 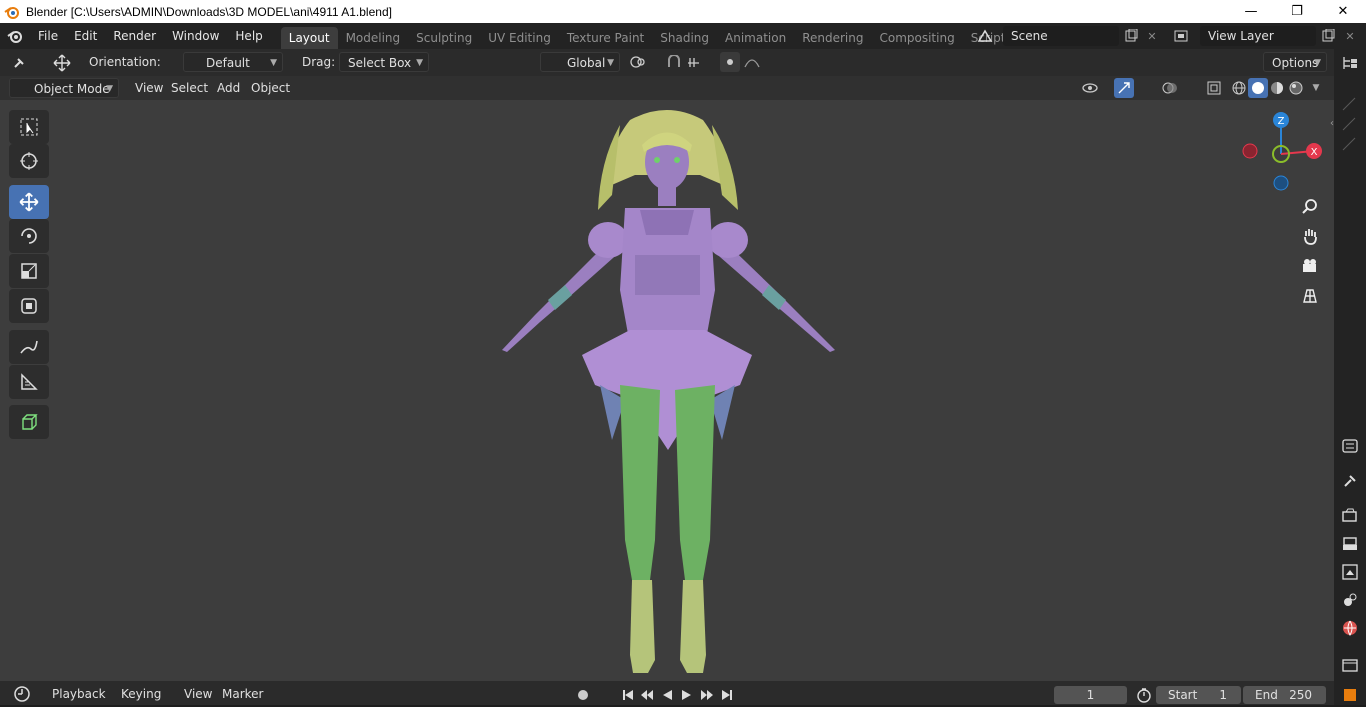 I want to click on view-layer-properties-icon, so click(x=1350, y=572).